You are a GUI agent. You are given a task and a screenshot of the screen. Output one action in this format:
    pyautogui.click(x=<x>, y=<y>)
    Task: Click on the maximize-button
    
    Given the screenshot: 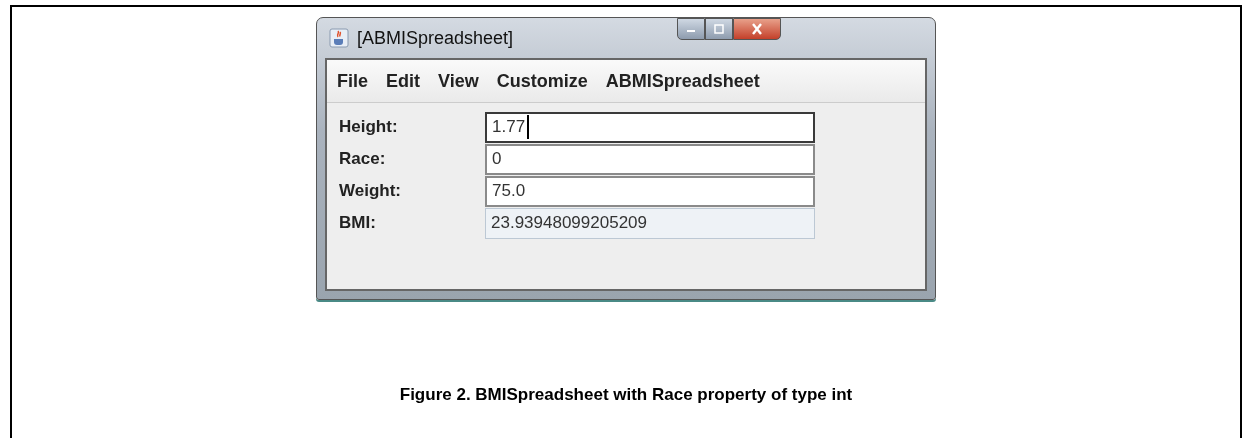 What is the action you would take?
    pyautogui.click(x=719, y=29)
    